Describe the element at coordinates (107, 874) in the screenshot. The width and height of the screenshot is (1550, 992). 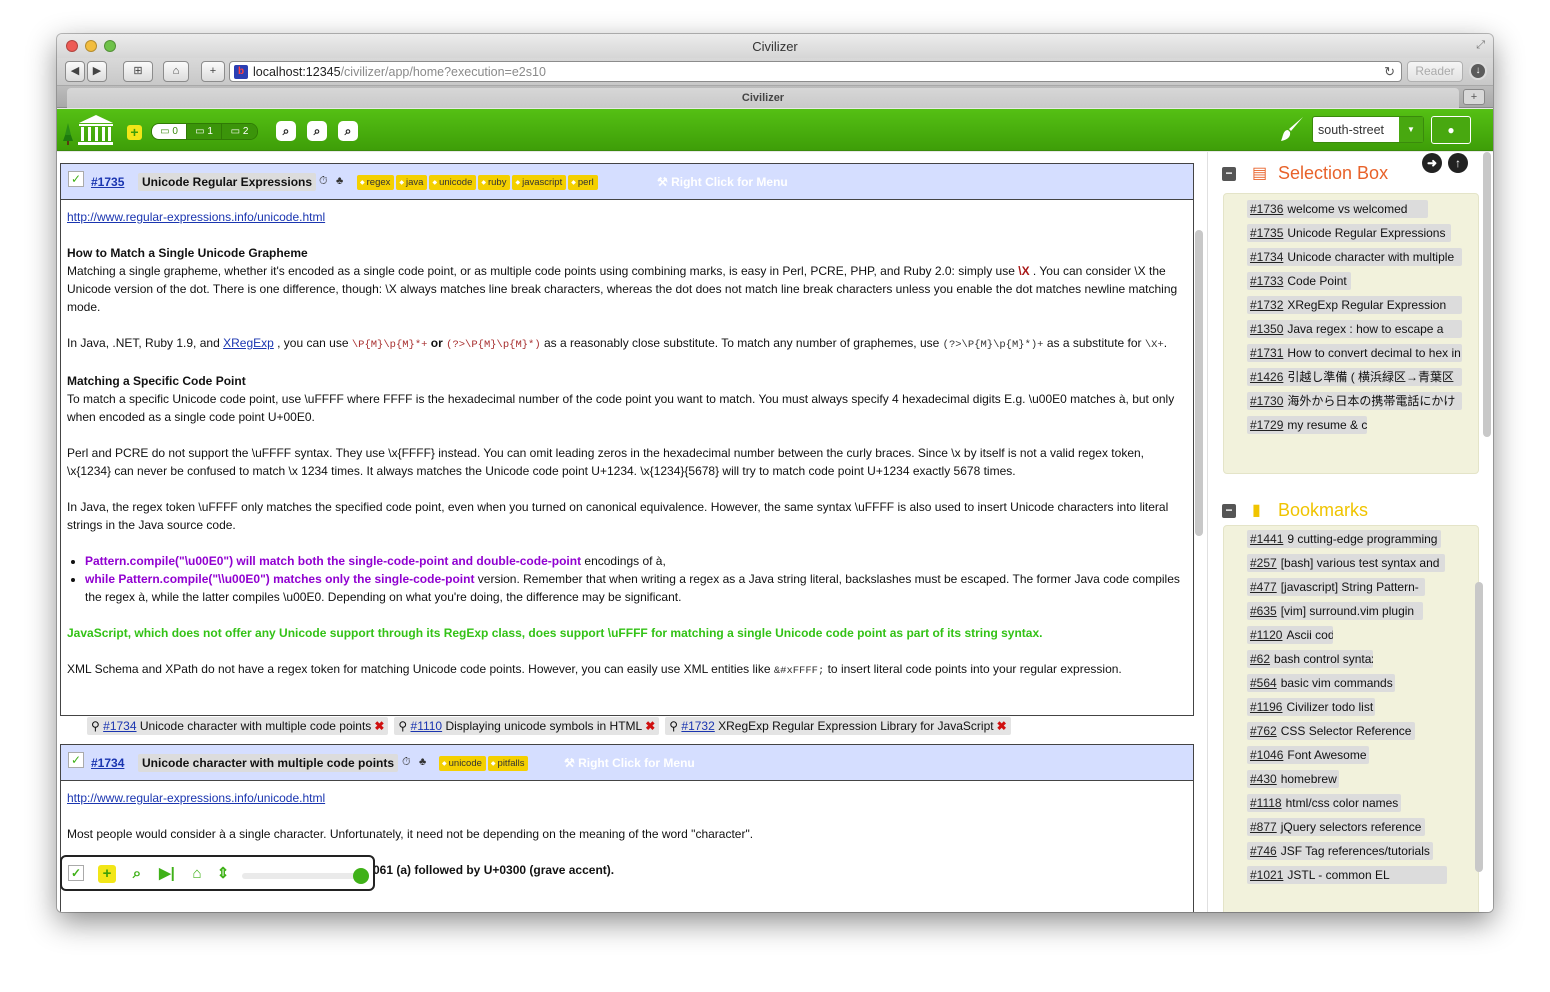
I see `add-icon: +` at that location.